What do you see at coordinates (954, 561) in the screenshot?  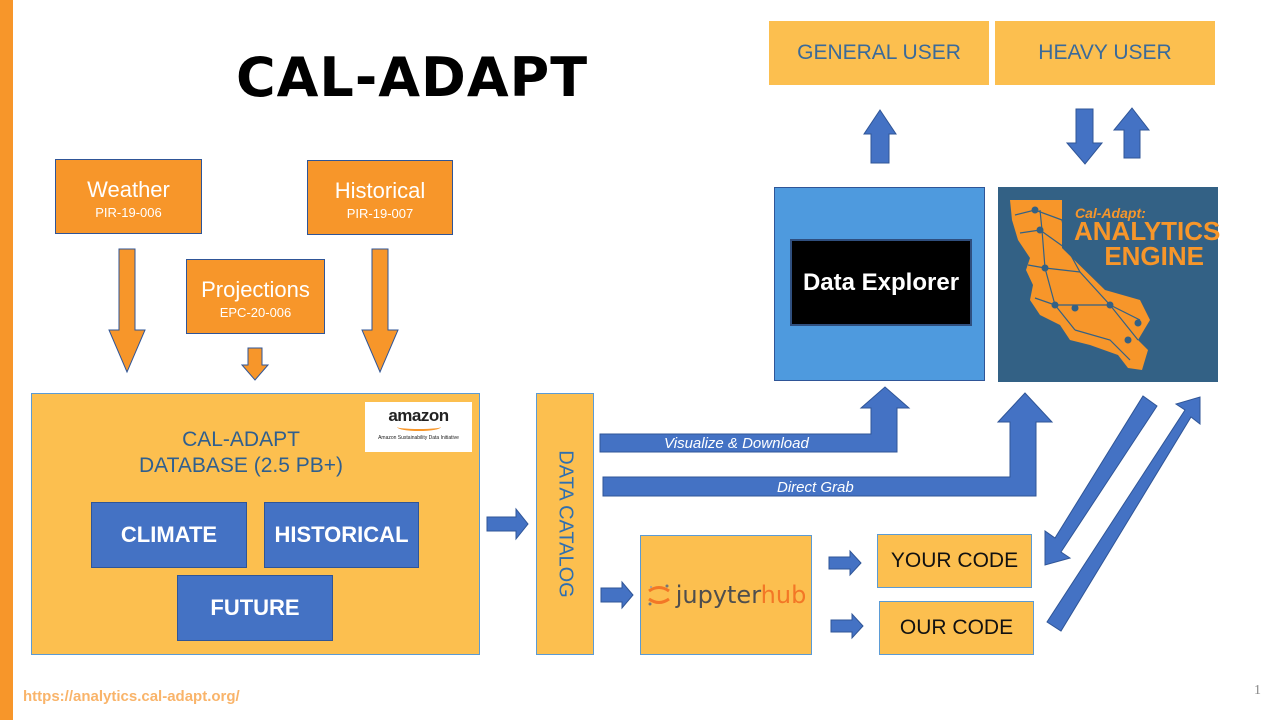 I see `your-code-box: YOUR CODE` at bounding box center [954, 561].